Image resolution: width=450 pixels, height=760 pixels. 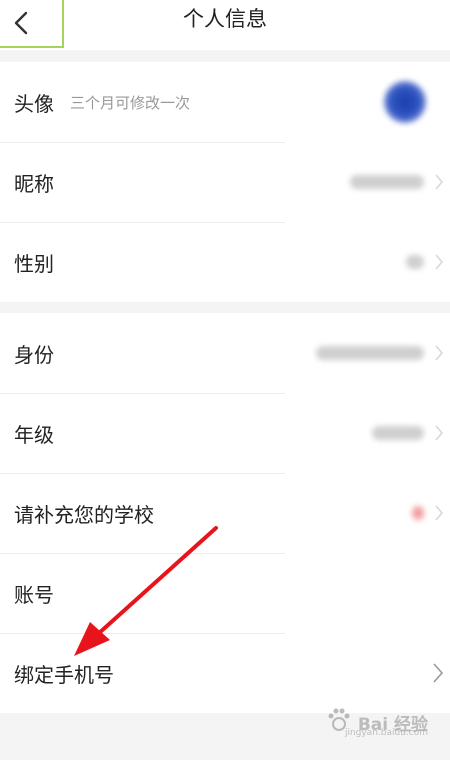 I want to click on back-button, so click(x=32, y=24).